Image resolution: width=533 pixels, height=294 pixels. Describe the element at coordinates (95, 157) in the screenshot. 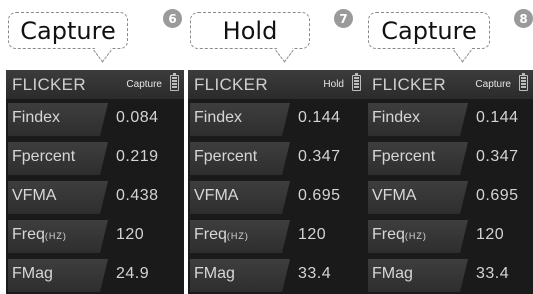

I see `measurement-row: Fpercent 0.219` at that location.